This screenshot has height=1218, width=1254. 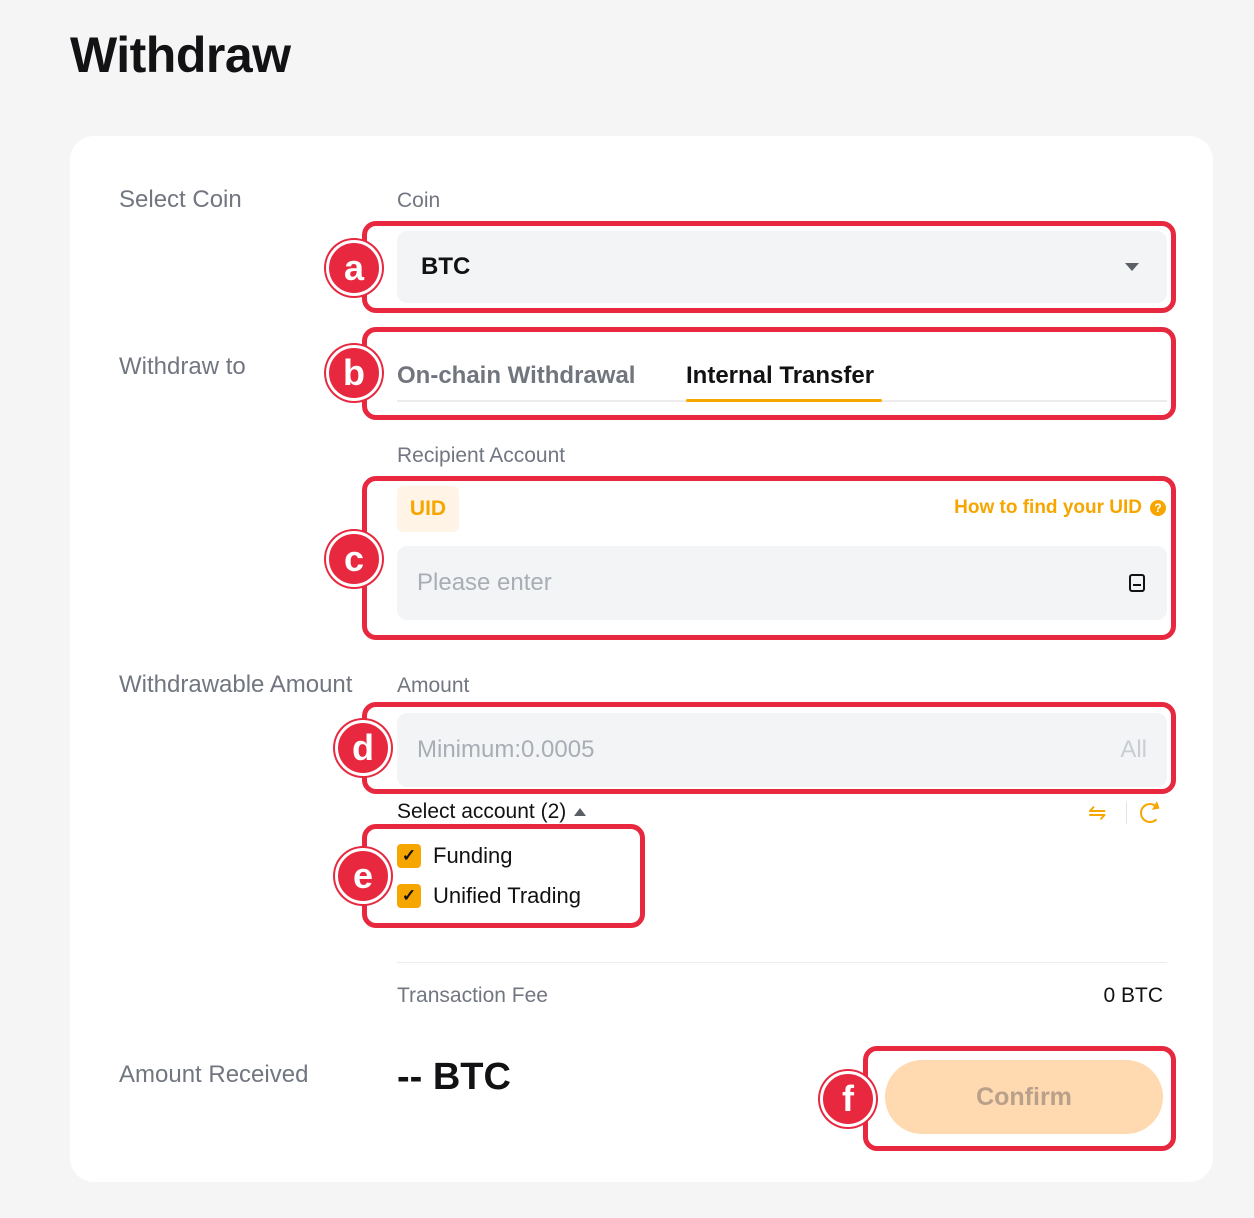 I want to click on marker-e: e, so click(x=363, y=876).